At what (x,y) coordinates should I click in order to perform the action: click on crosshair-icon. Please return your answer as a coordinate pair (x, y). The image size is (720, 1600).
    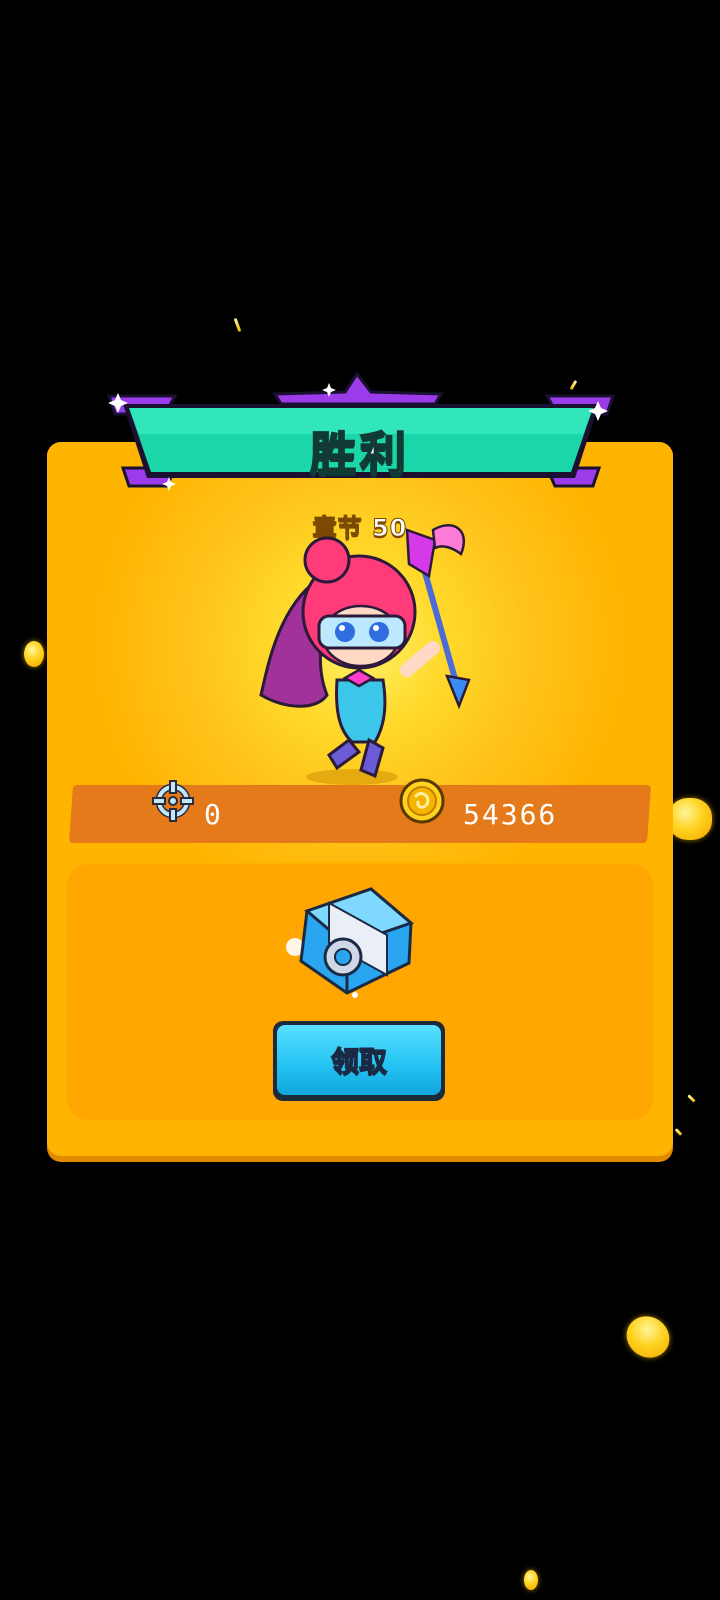
    Looking at the image, I should click on (173, 801).